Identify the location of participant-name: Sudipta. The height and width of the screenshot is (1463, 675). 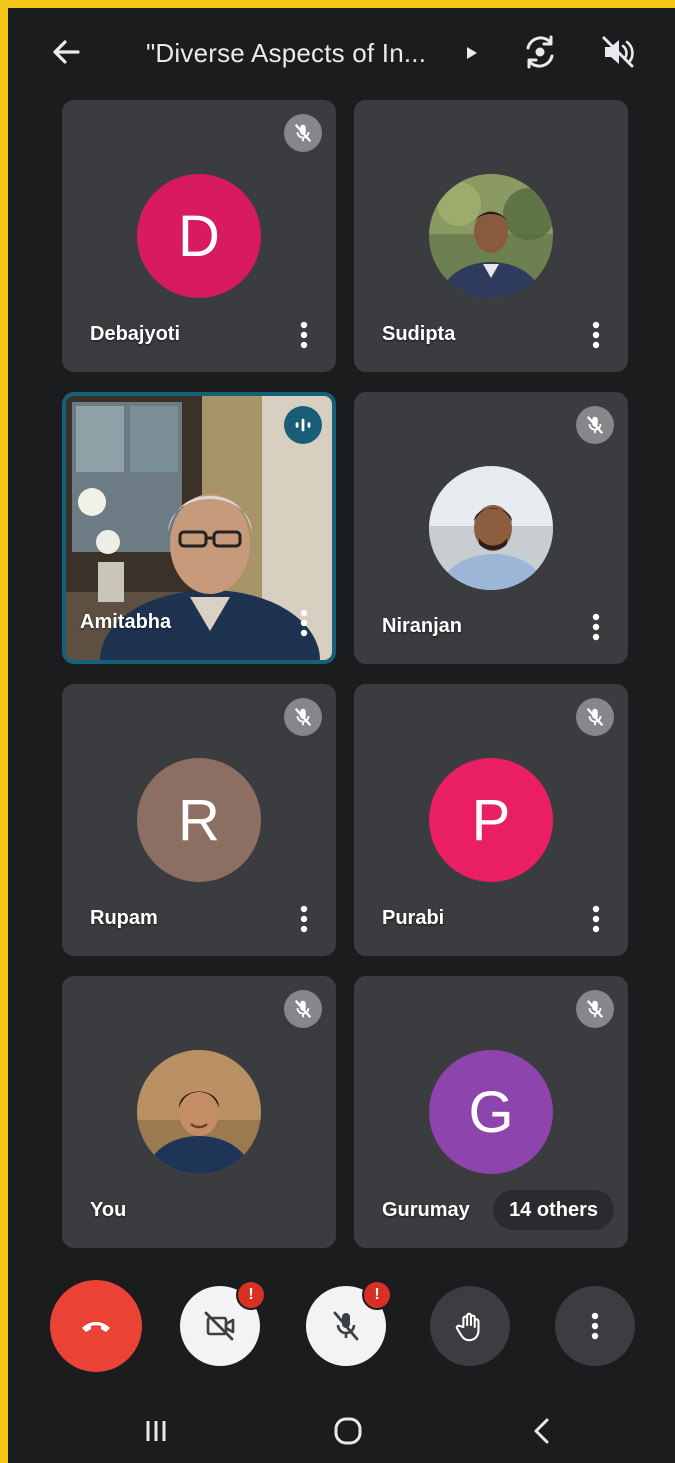
(419, 334).